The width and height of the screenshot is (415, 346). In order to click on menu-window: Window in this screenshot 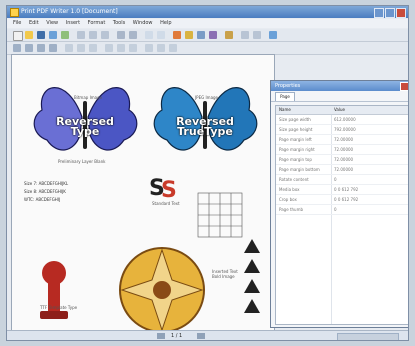, I will do `click(143, 23)`.